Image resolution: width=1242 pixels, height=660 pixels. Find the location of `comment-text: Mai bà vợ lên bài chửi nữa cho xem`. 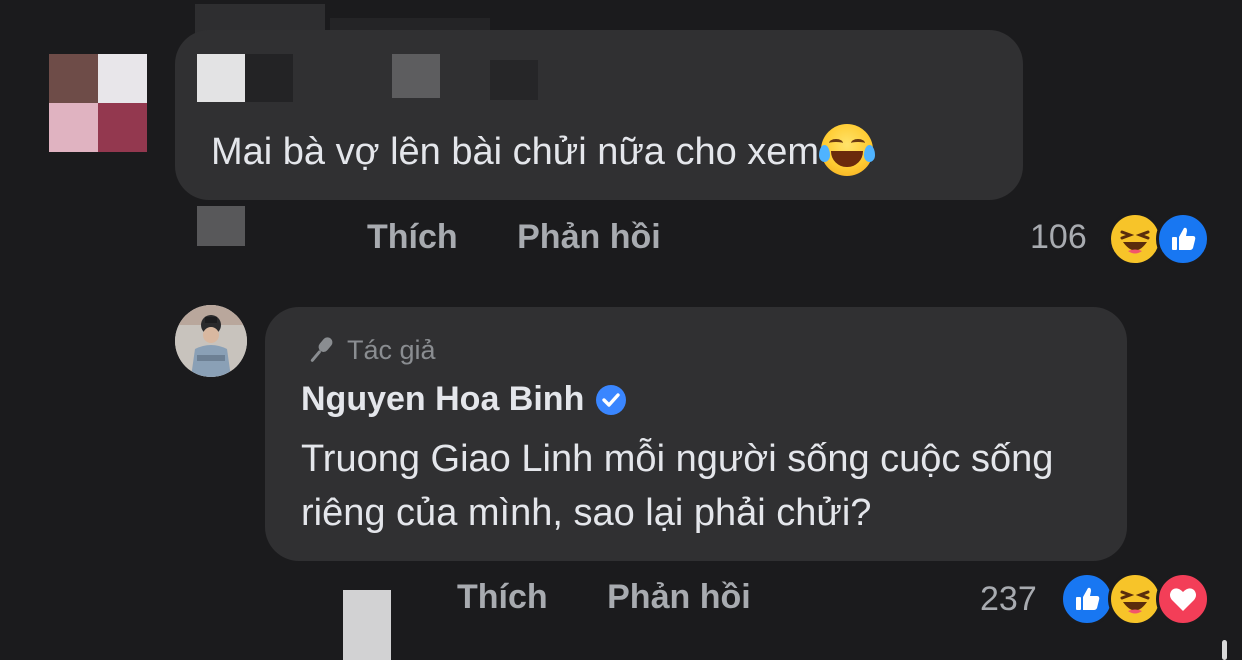

comment-text: Mai bà vợ lên bài chửi nữa cho xem is located at coordinates (543, 151).